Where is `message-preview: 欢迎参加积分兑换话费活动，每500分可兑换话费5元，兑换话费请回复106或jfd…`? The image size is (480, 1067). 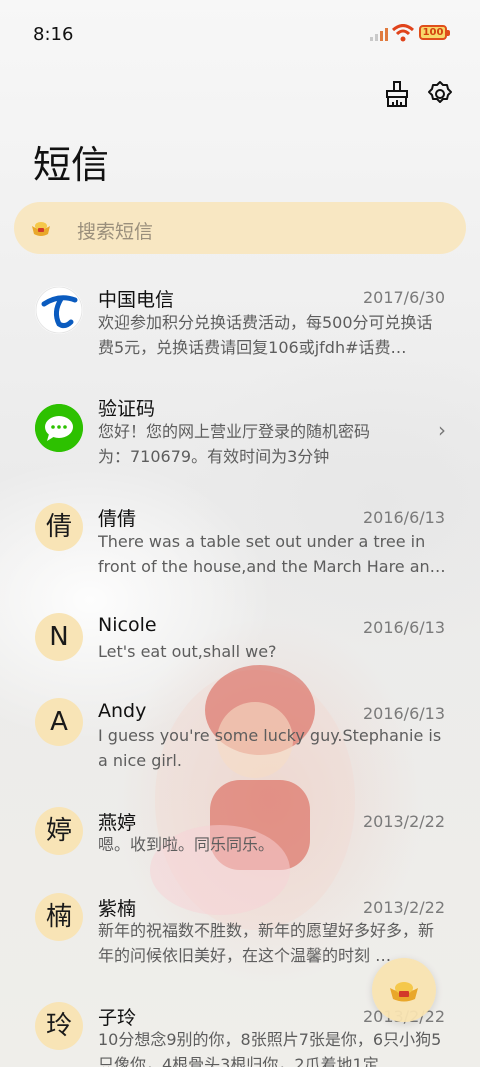
message-preview: 欢迎参加积分兑换话费活动，每500分可兑换话费5元，兑换话费请回复106或jfd… is located at coordinates (265, 335).